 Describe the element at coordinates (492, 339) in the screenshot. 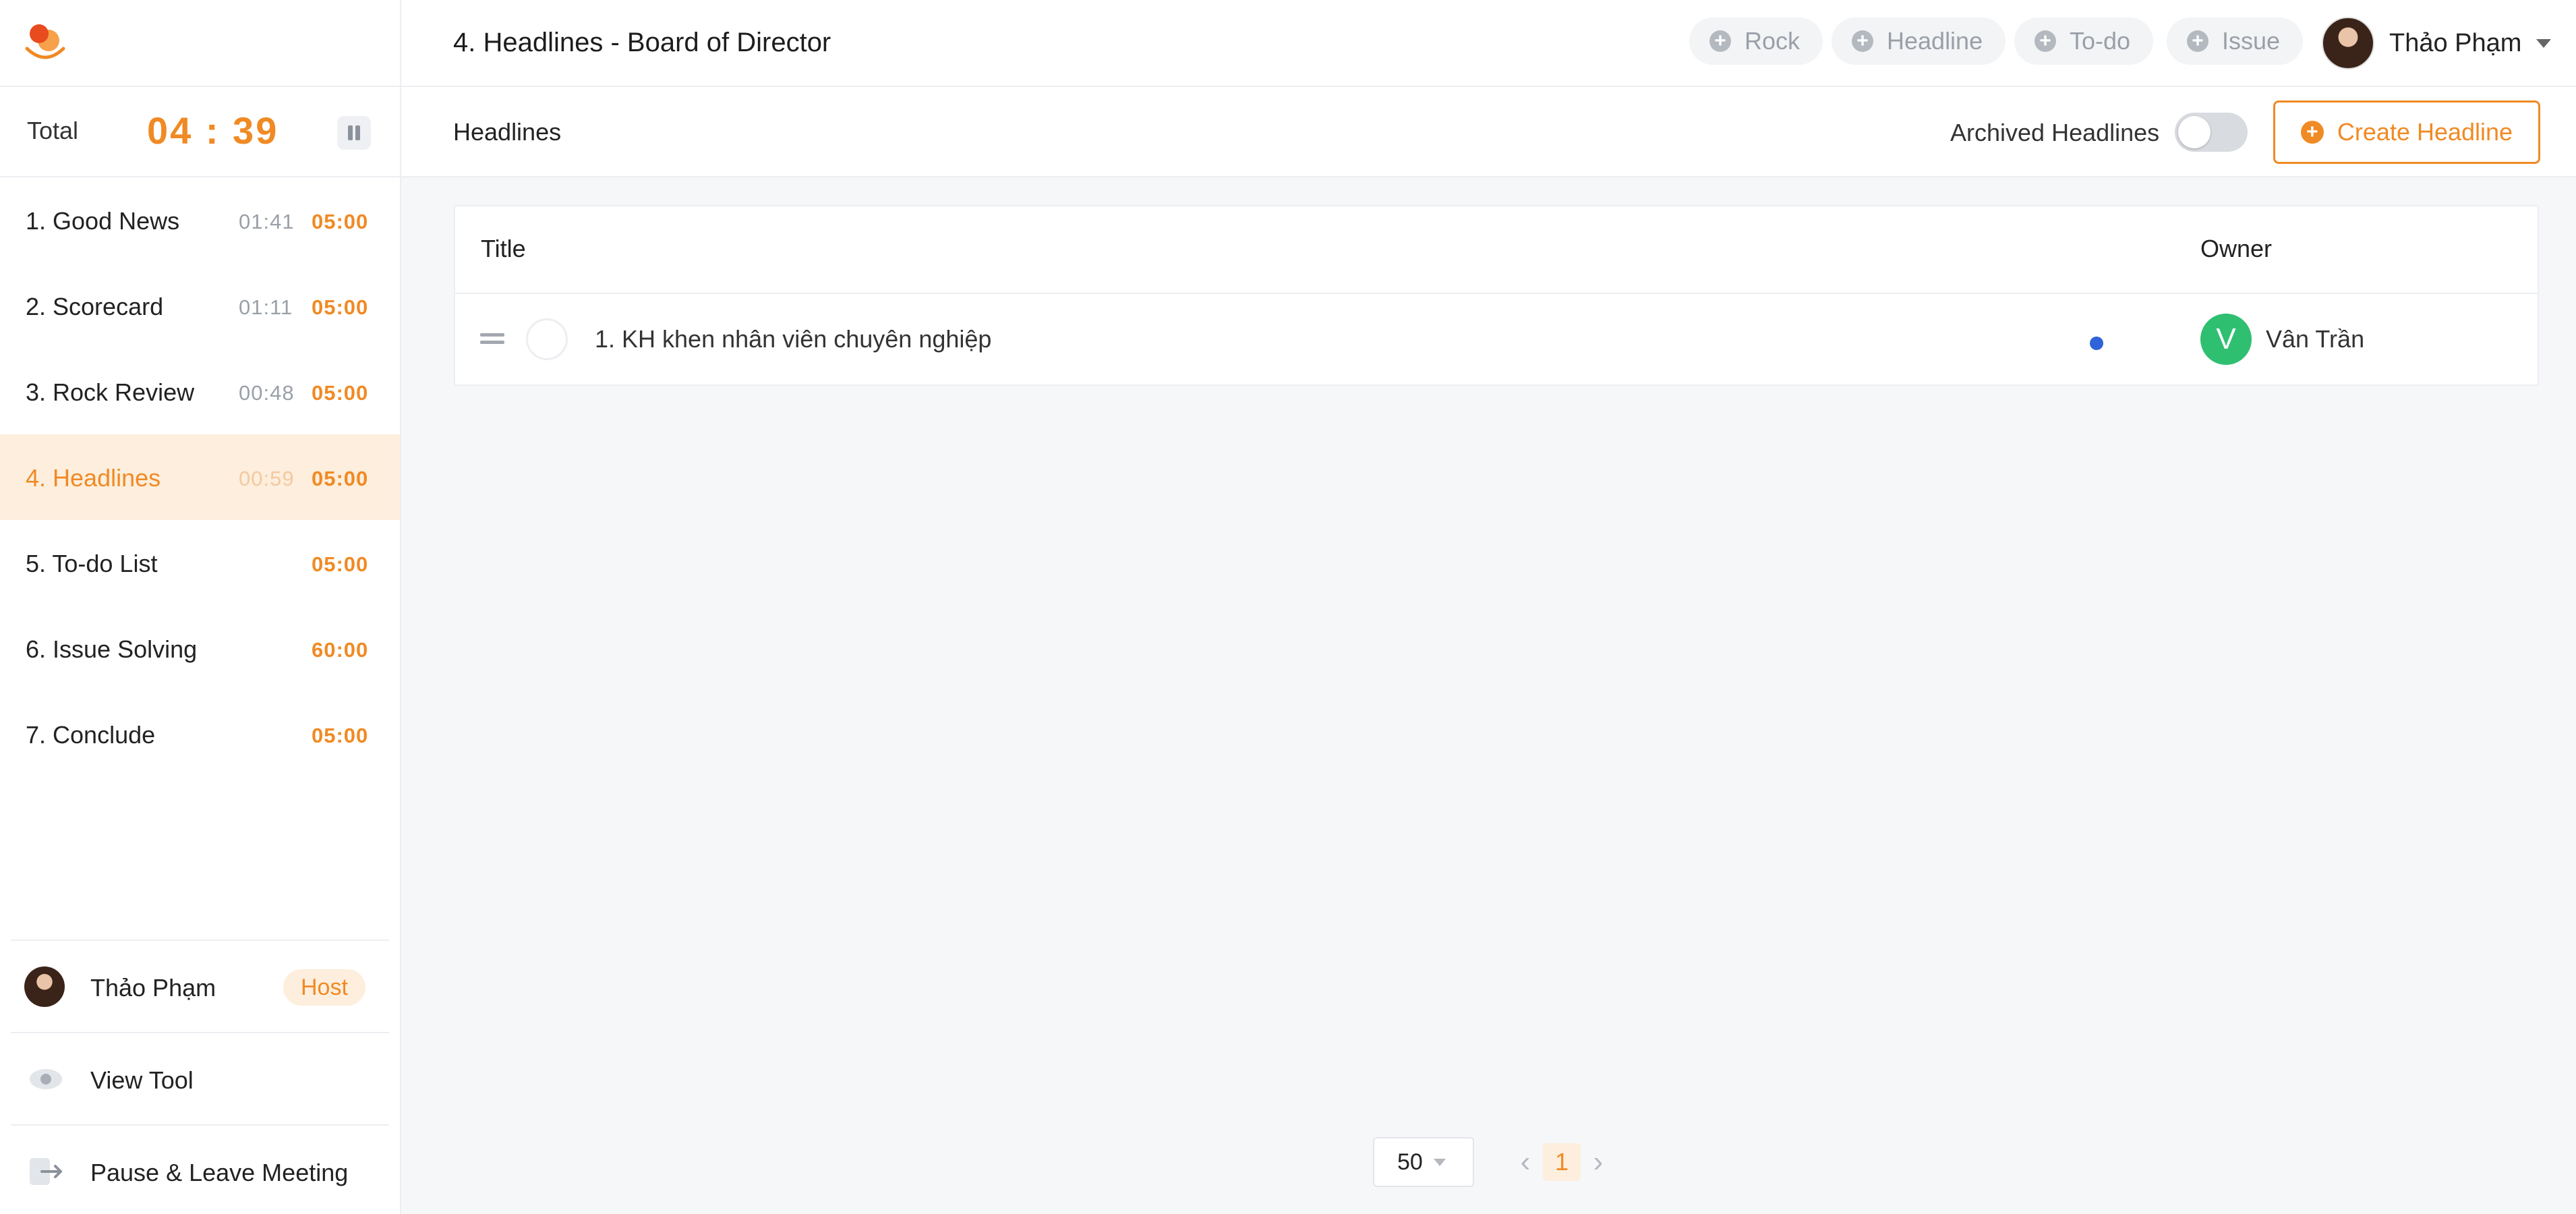

I see `drag-handle-icon` at that location.